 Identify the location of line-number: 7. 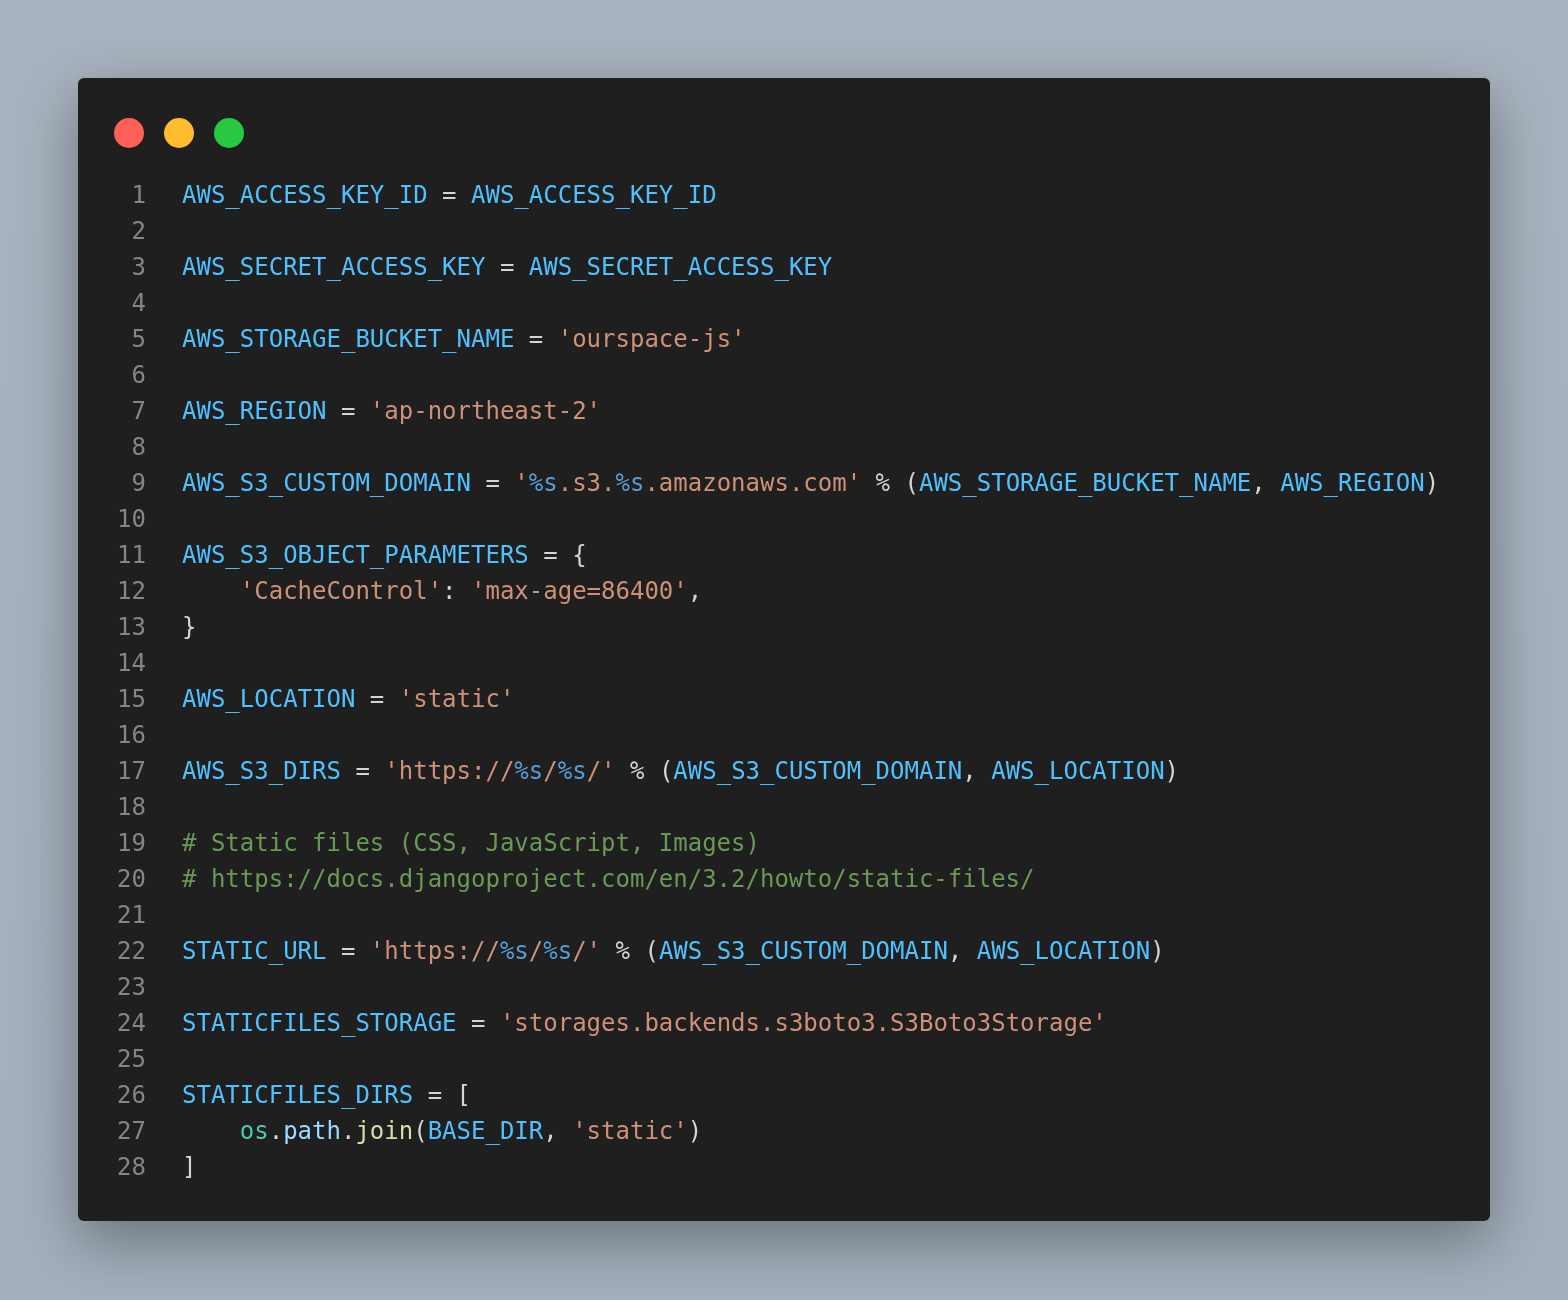
(138, 411).